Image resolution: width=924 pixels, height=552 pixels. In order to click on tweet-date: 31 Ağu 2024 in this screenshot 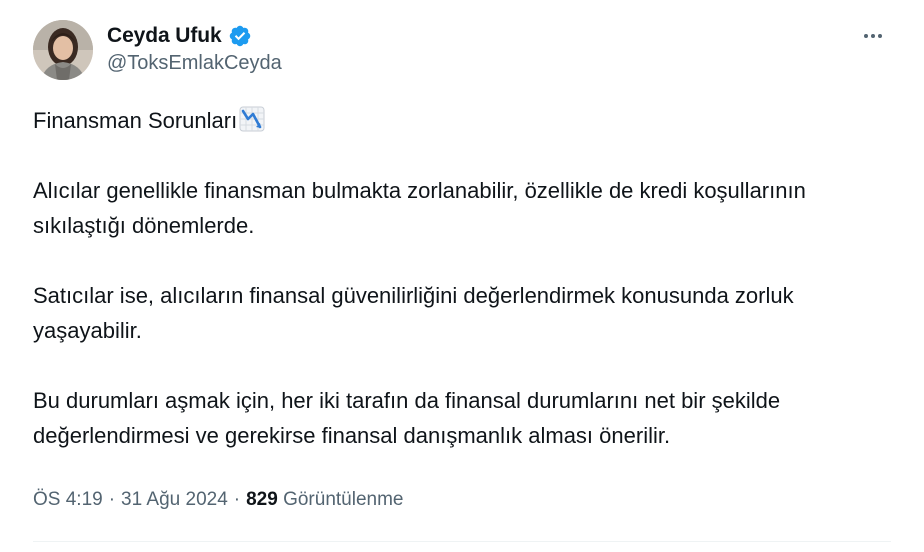, I will do `click(174, 500)`.